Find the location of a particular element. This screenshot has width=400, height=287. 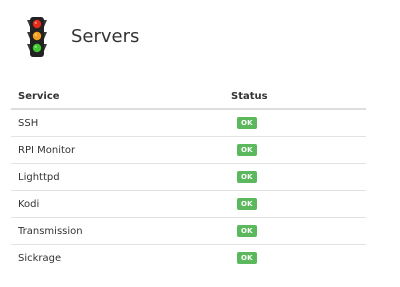

traffic-light-icon is located at coordinates (37, 37).